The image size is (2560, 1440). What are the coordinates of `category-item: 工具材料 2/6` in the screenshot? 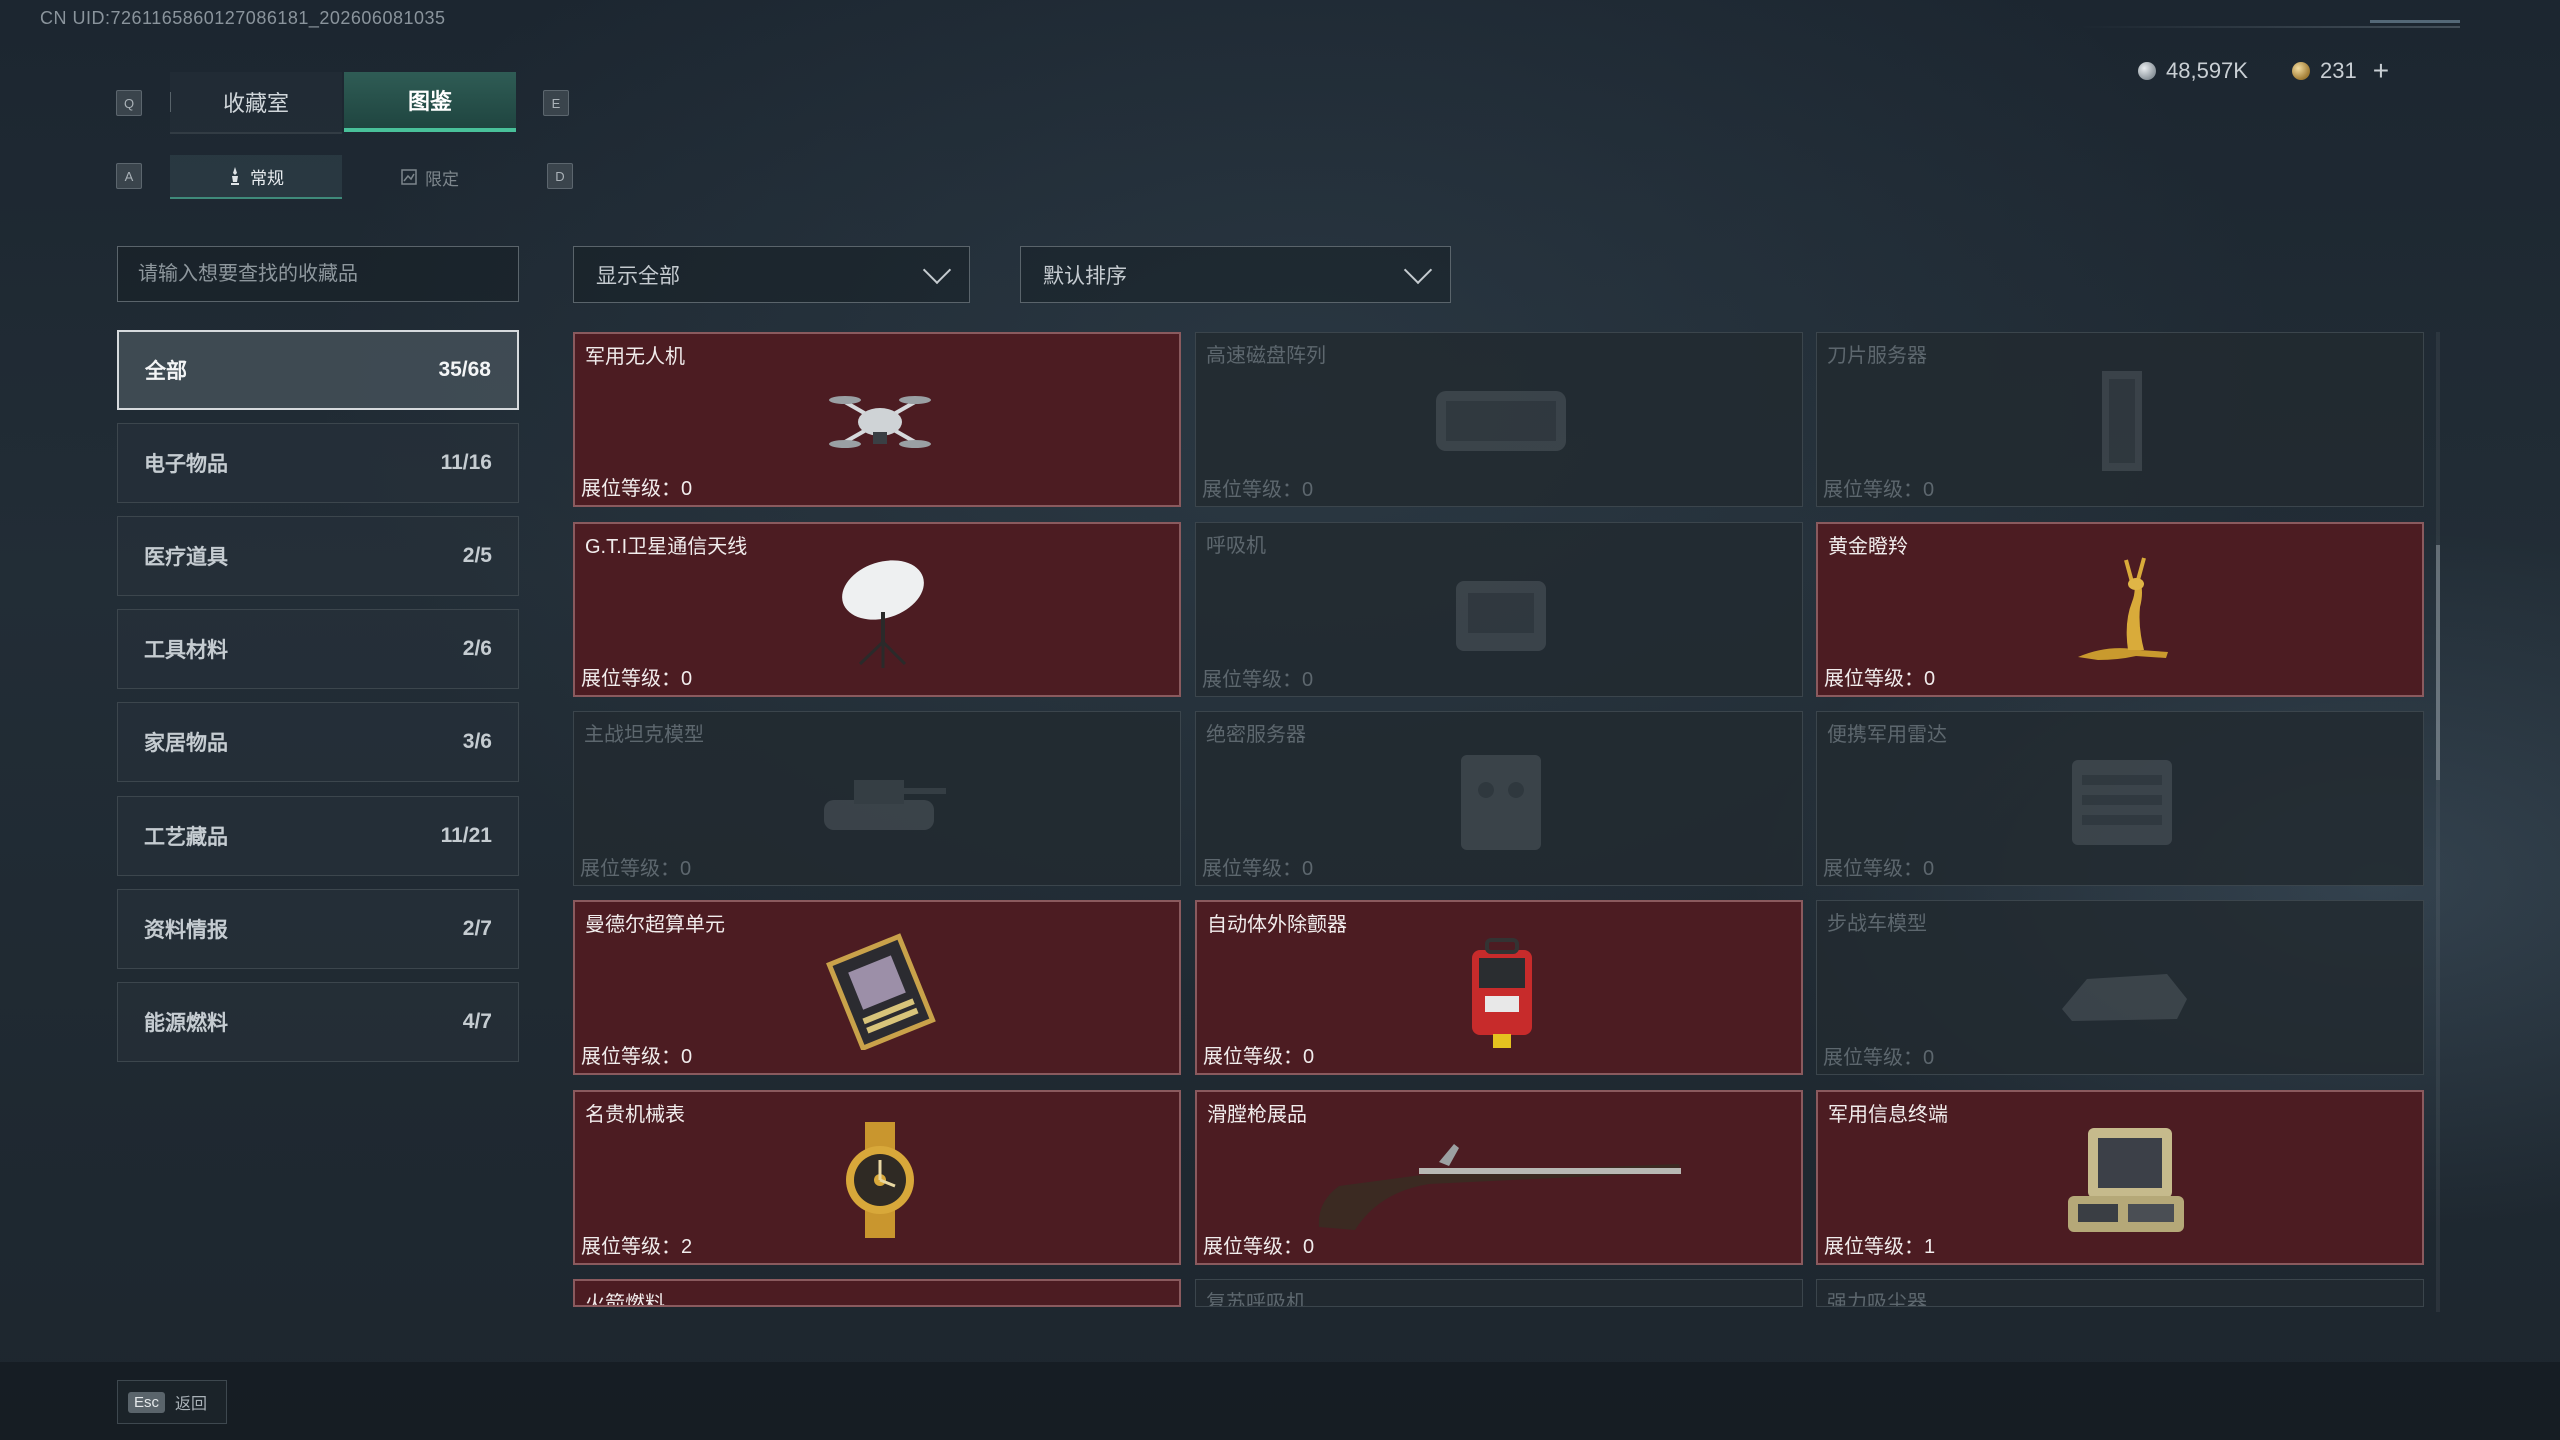 It's located at (318, 649).